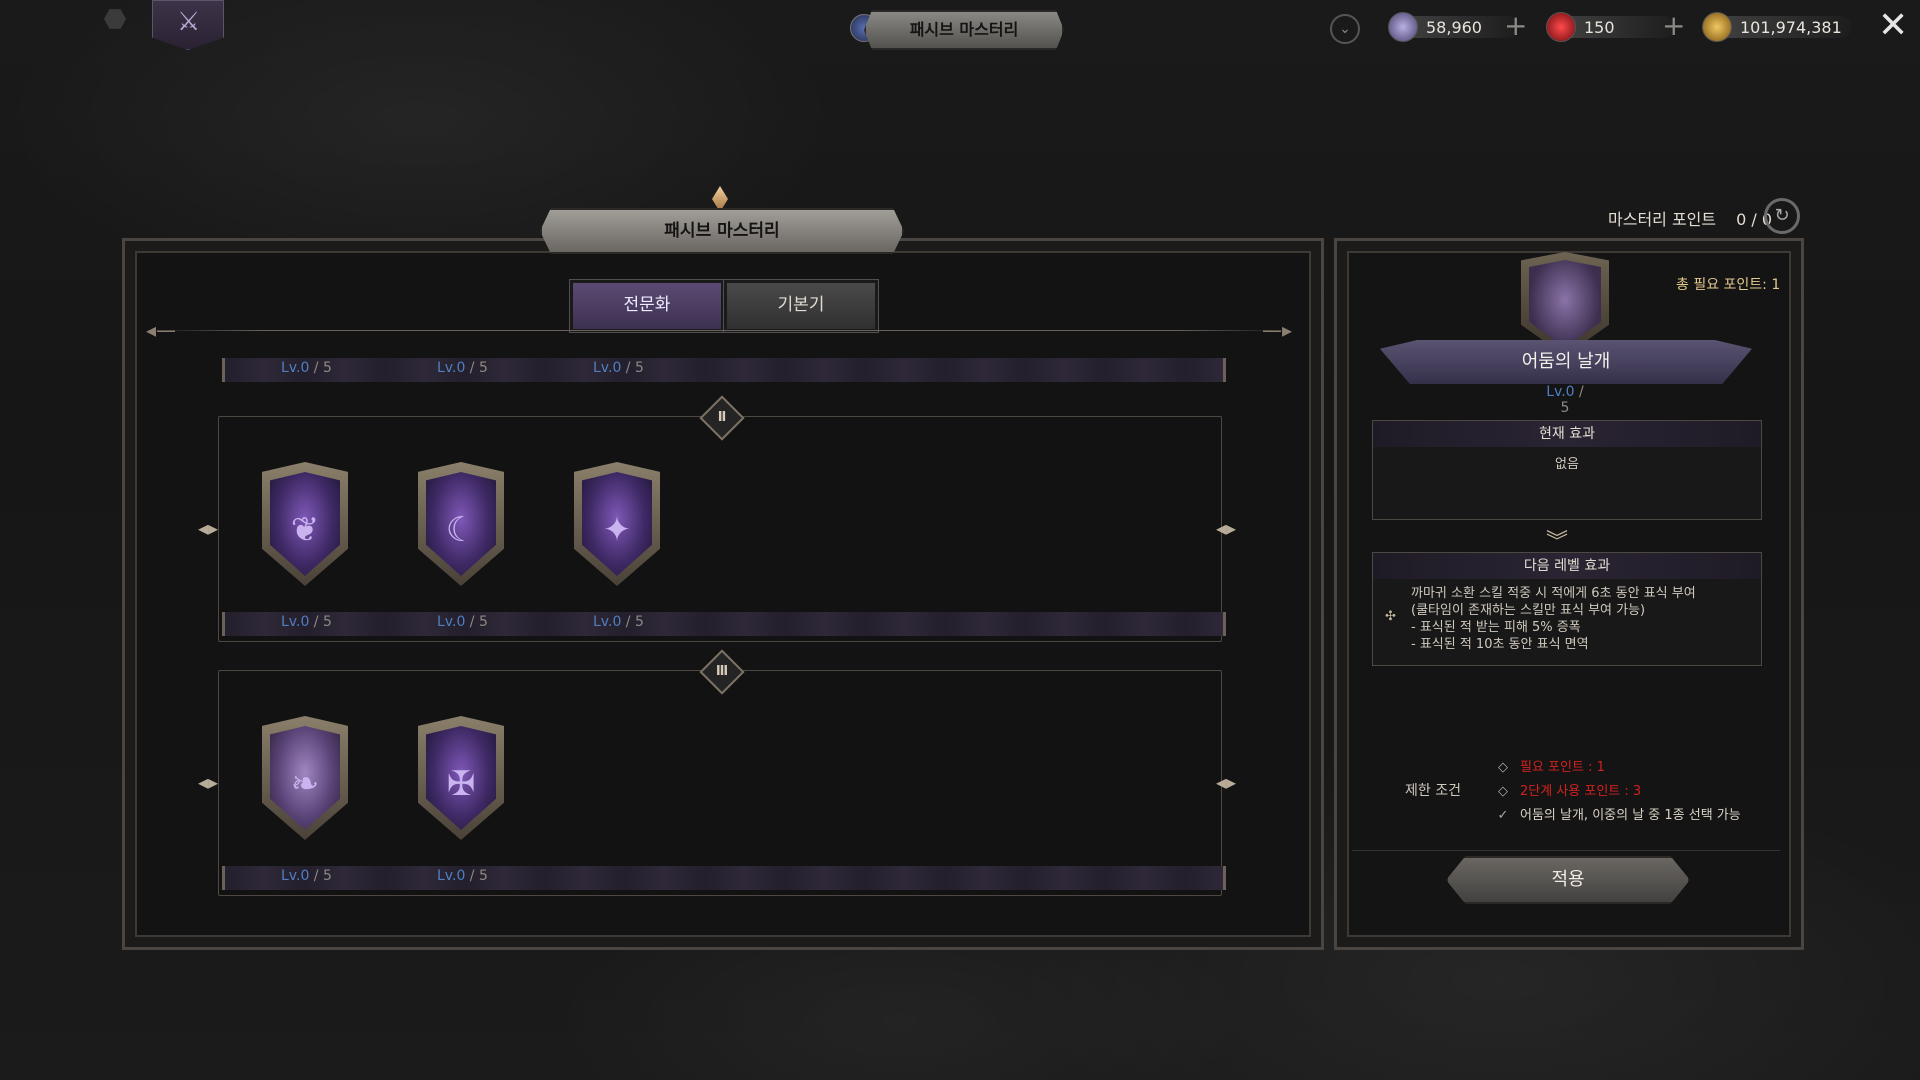 The width and height of the screenshot is (1920, 1080). I want to click on tab-specialization: 전문화, so click(647, 306).